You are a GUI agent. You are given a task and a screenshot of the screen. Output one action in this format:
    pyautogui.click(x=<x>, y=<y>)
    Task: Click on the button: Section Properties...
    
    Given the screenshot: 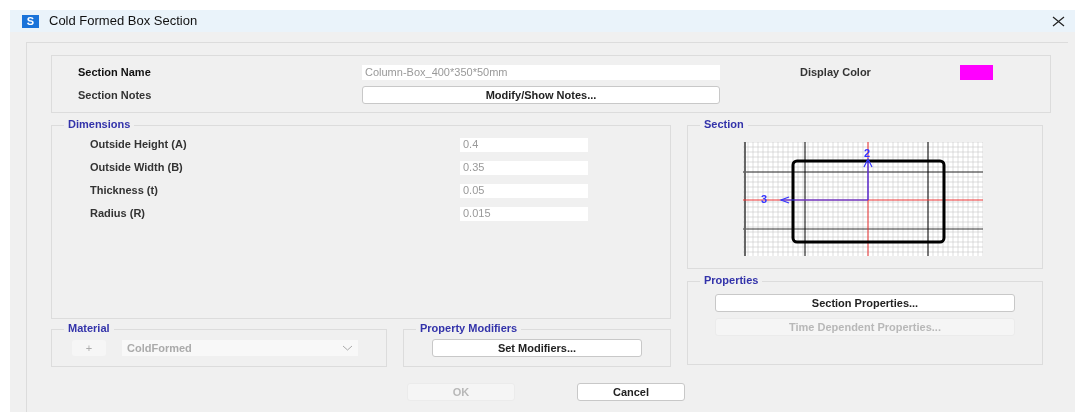 What is the action you would take?
    pyautogui.click(x=865, y=303)
    